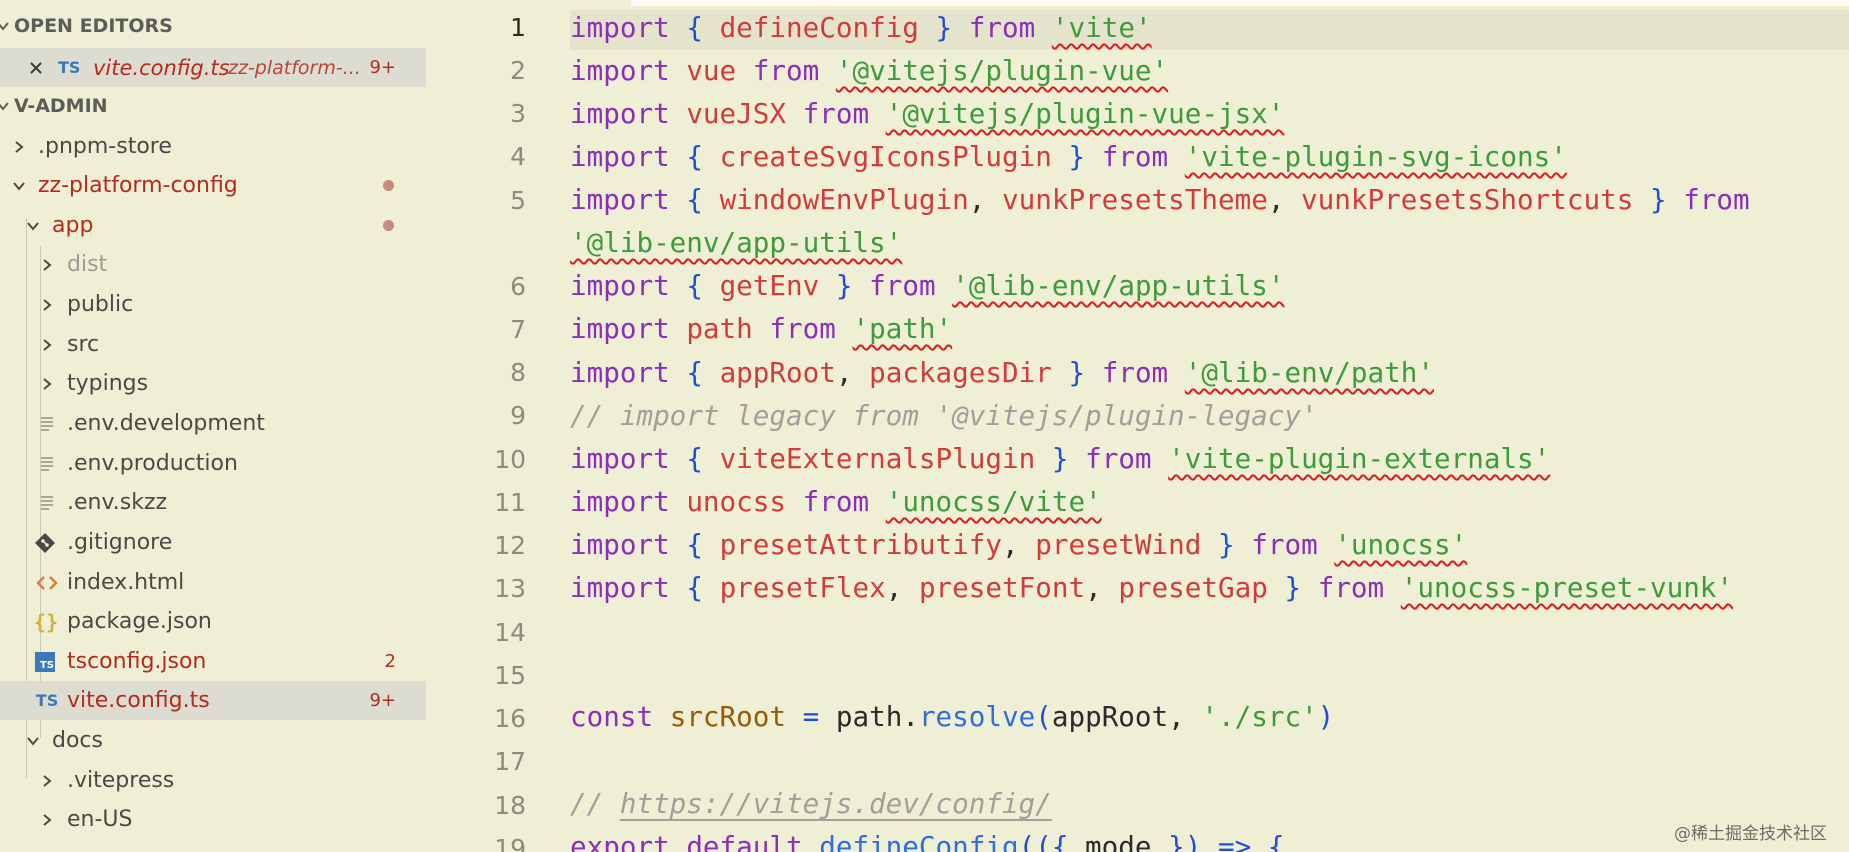 The width and height of the screenshot is (1849, 852). What do you see at coordinates (138, 700) in the screenshot?
I see `tree-item-label: vite.config.ts` at bounding box center [138, 700].